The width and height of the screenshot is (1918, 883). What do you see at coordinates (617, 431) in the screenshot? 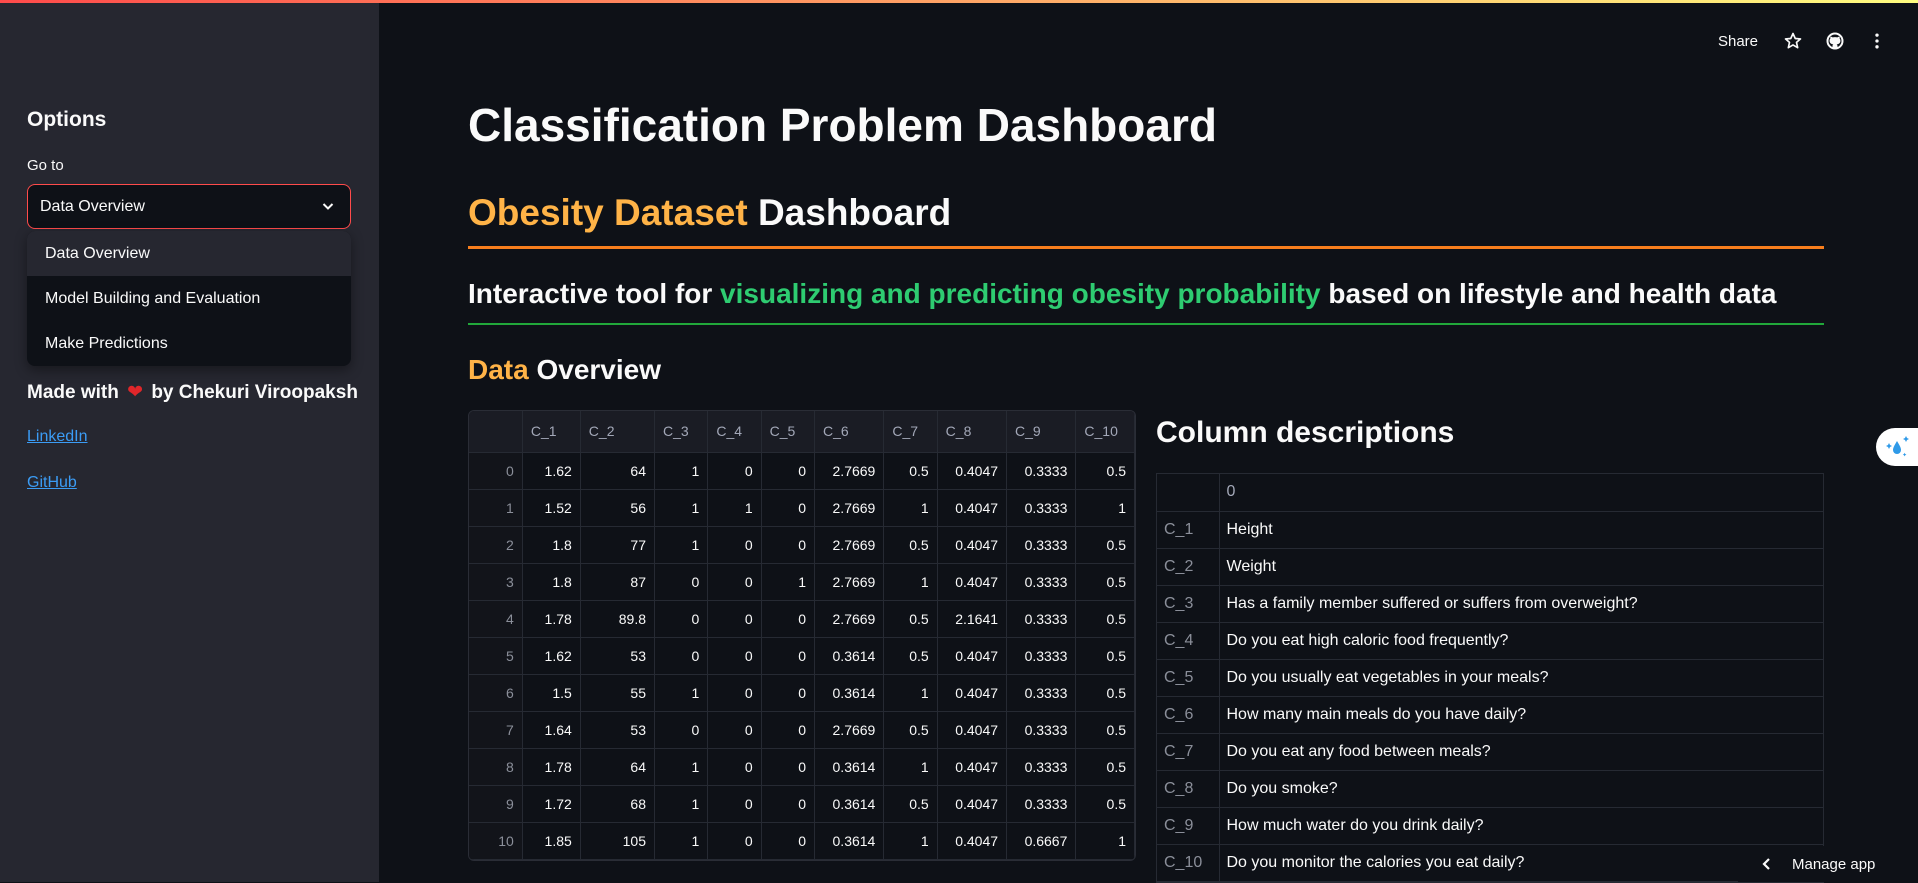
I see `column-header: C_2` at bounding box center [617, 431].